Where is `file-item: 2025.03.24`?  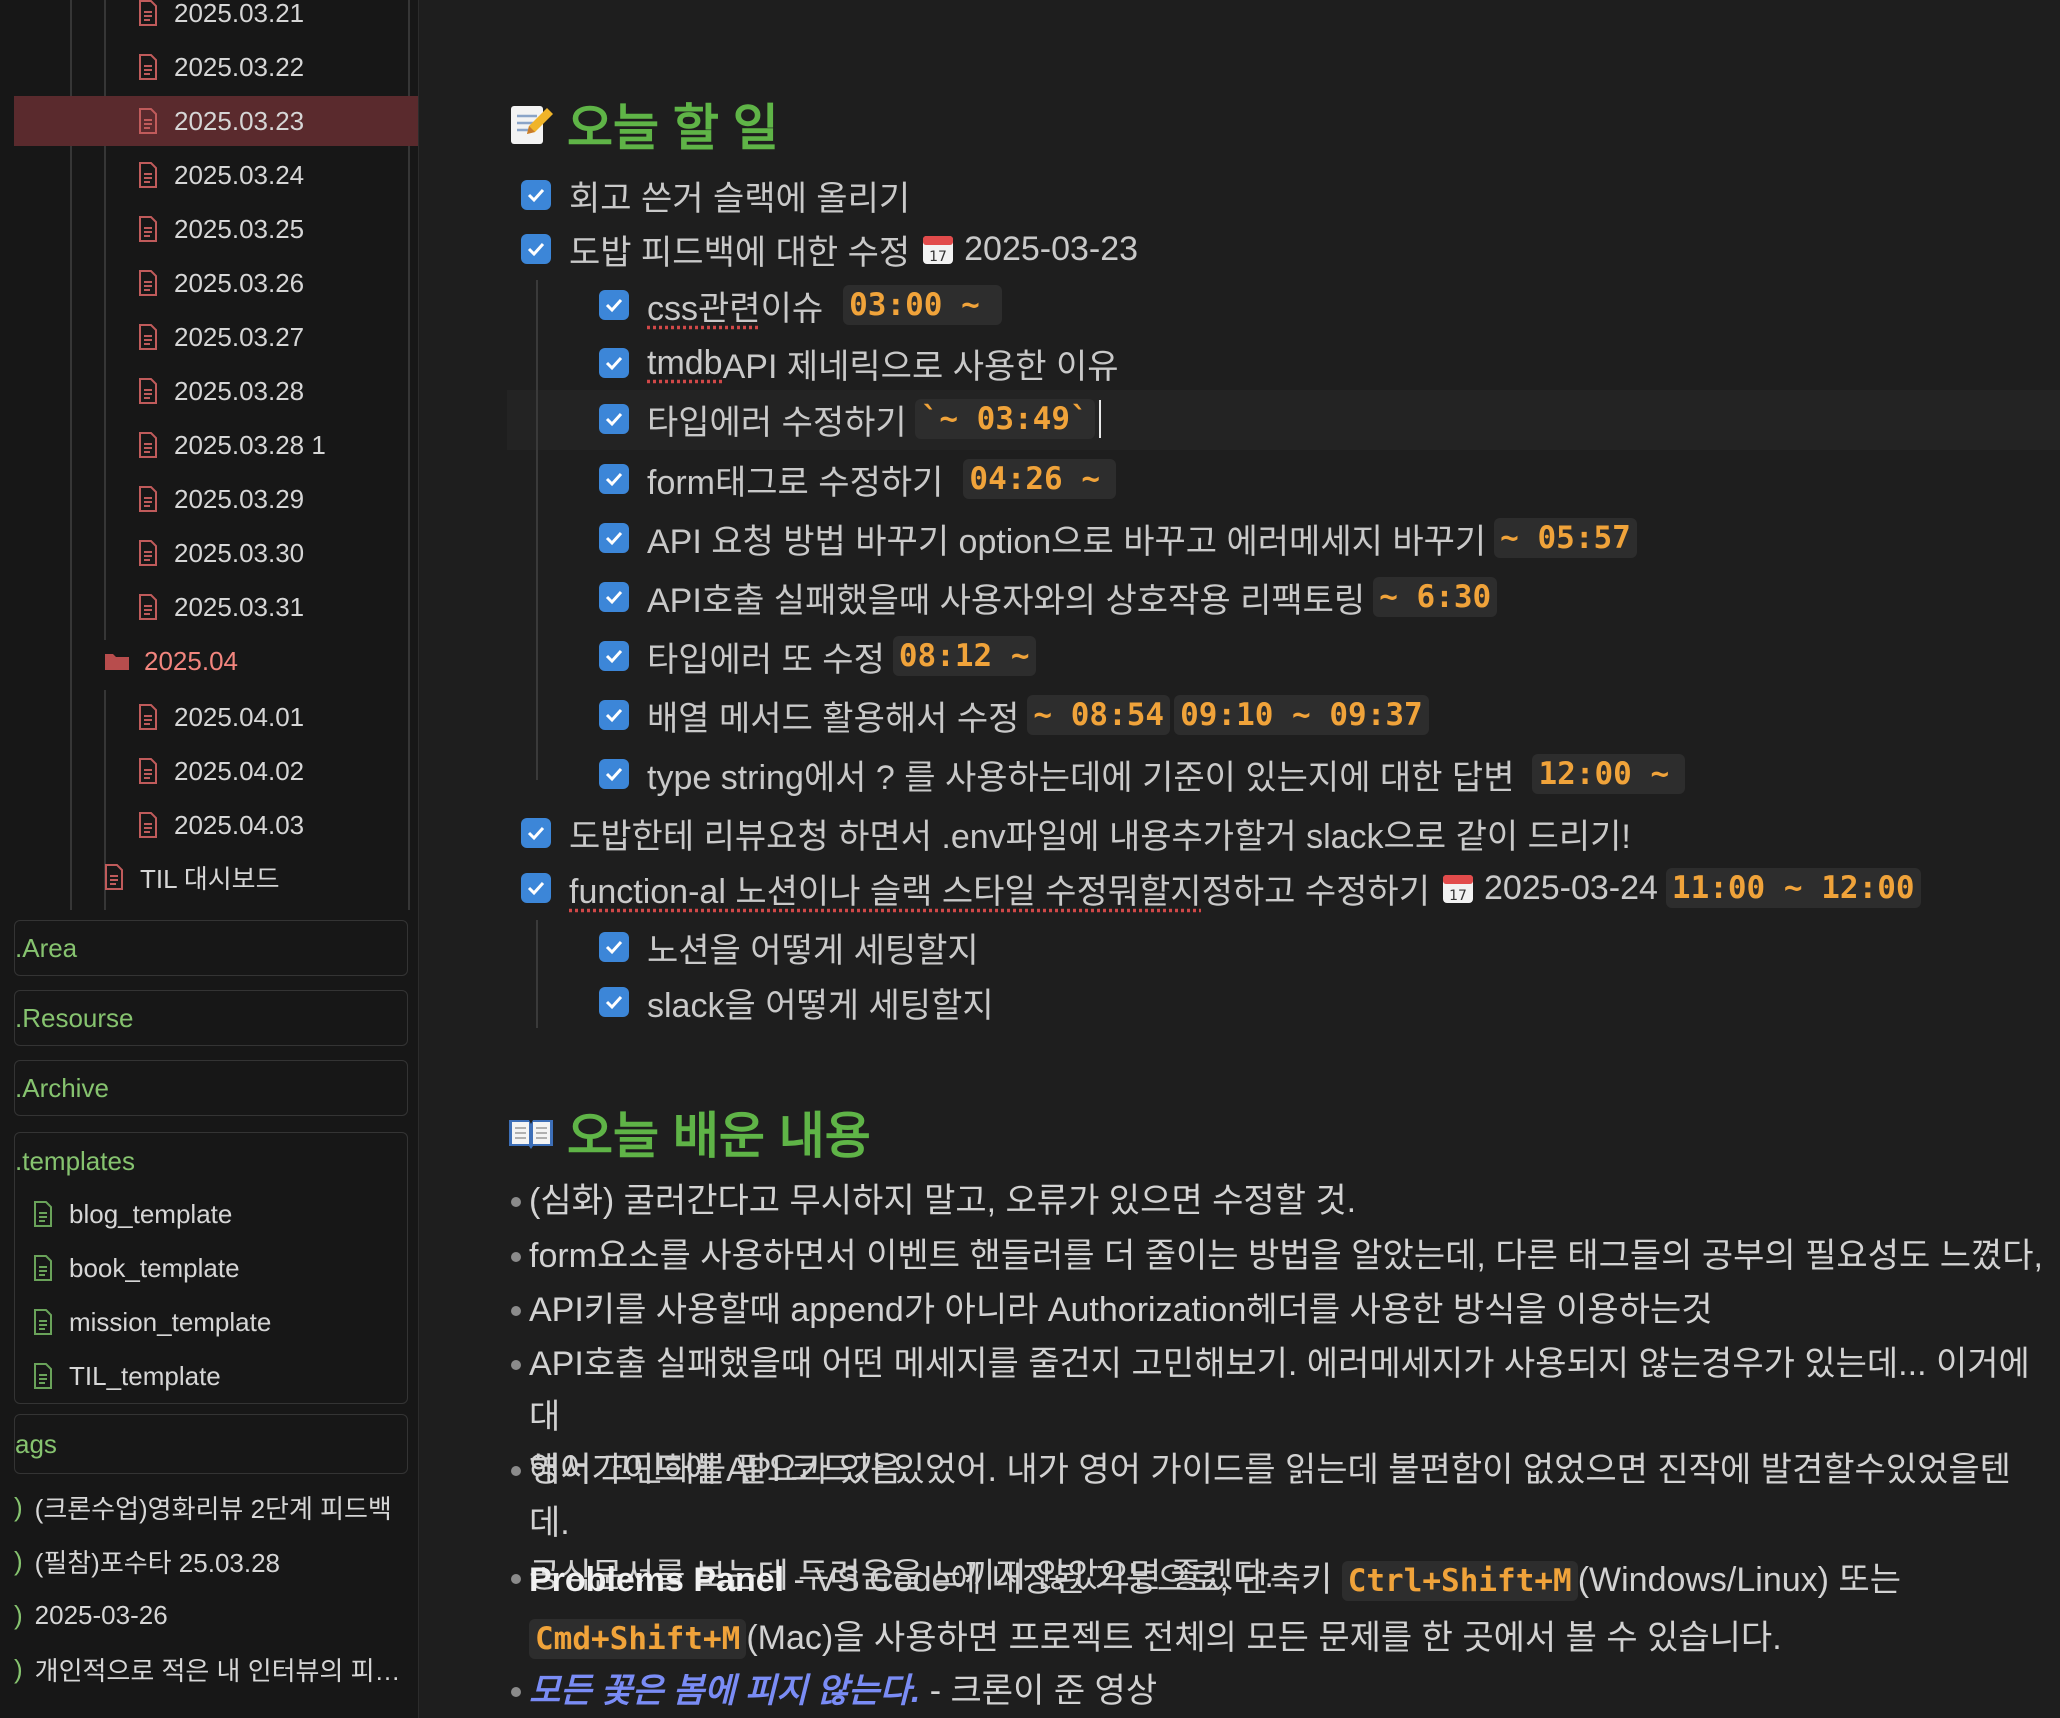
file-item: 2025.03.24 is located at coordinates (216, 175).